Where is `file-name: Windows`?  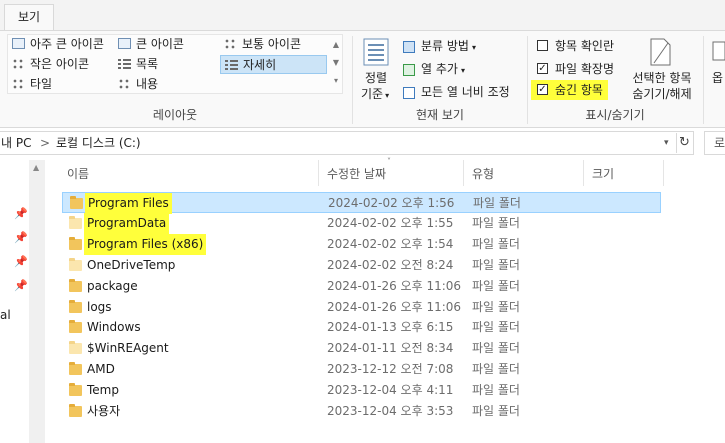 file-name: Windows is located at coordinates (114, 327).